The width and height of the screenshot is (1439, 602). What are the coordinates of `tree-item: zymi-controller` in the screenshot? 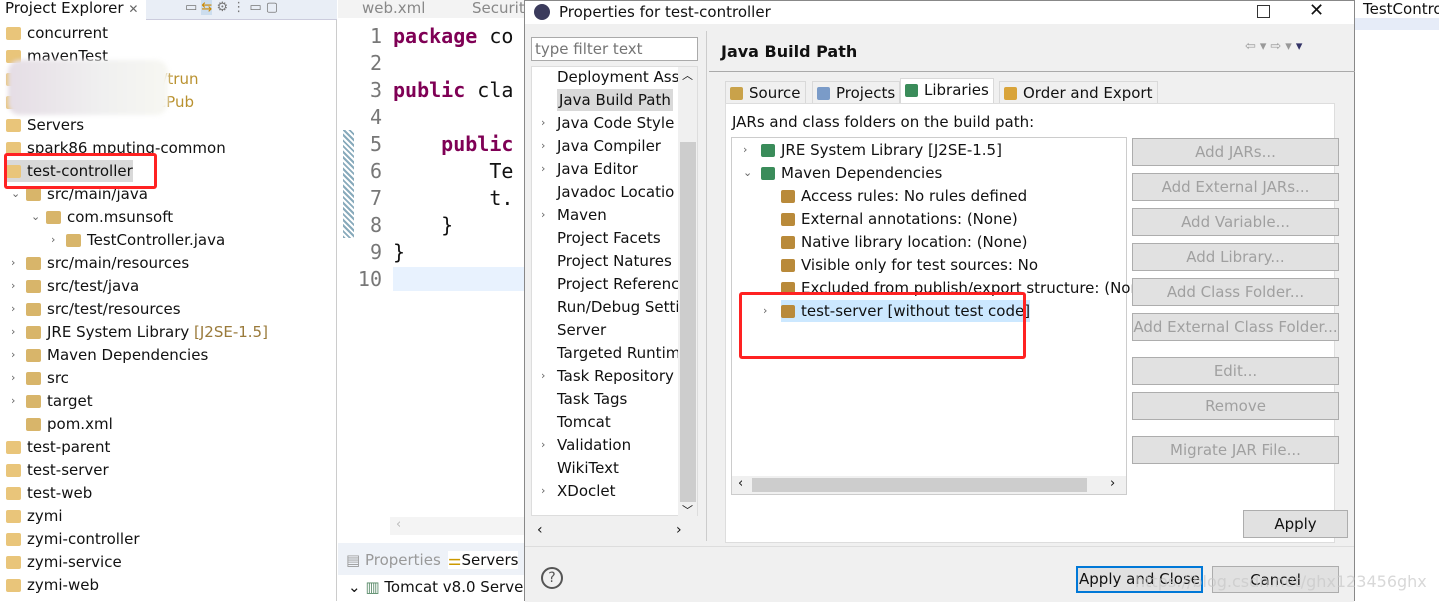 It's located at (73, 539).